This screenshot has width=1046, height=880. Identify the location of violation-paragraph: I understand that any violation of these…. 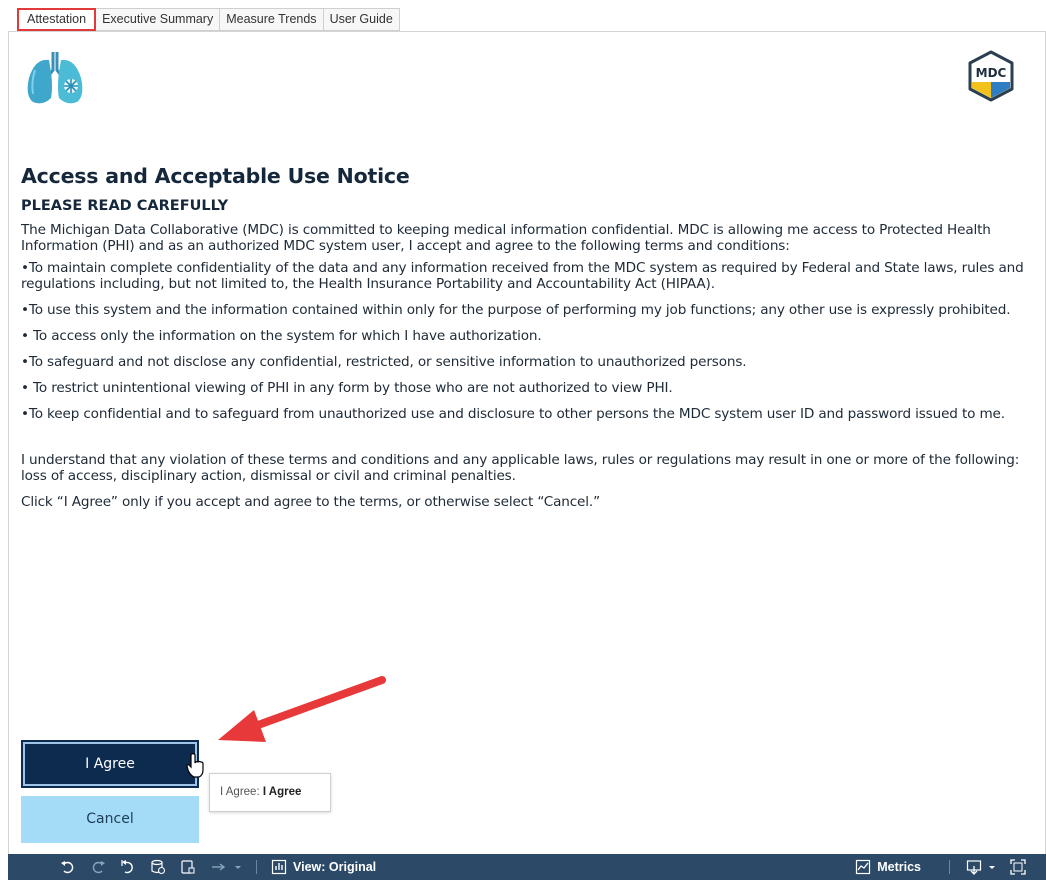
(520, 468).